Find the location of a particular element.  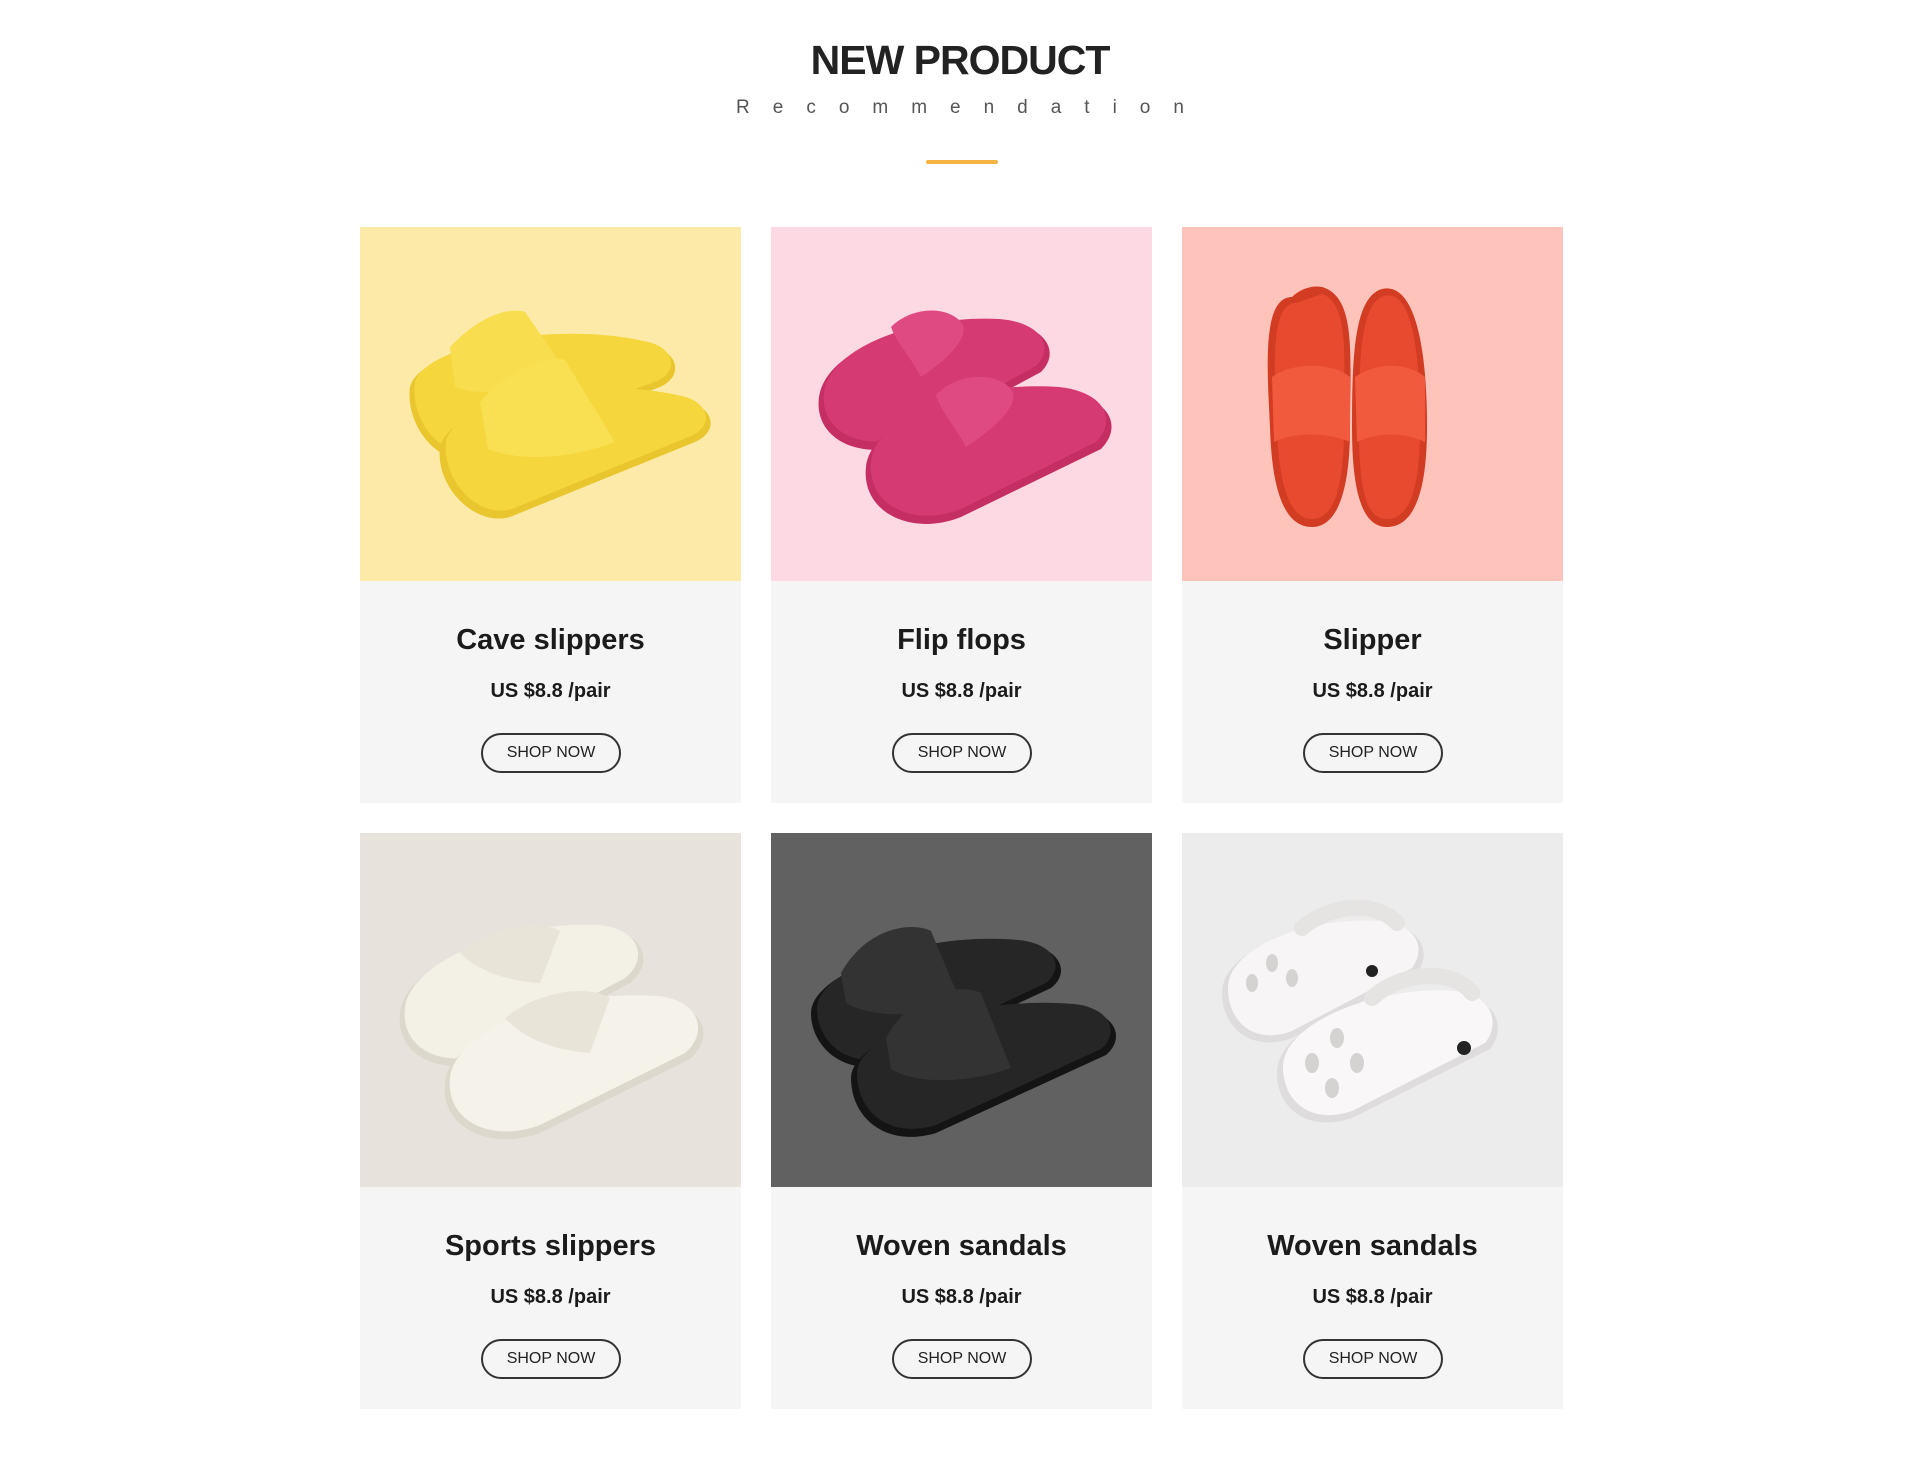

product-card: Cave slippers US $8.8 /pair SHOP NOW is located at coordinates (550, 515).